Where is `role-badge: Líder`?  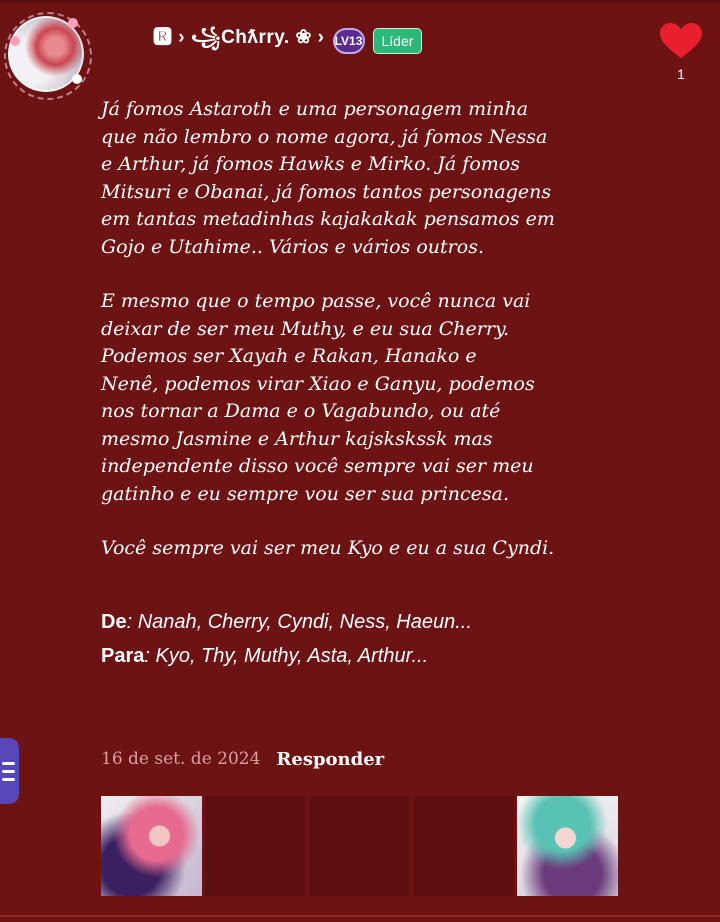 role-badge: Líder is located at coordinates (397, 41).